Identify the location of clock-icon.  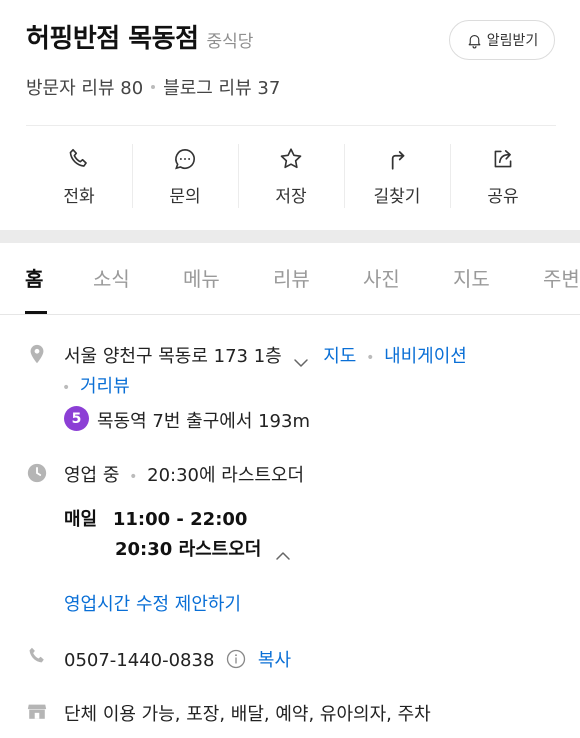
(37, 473).